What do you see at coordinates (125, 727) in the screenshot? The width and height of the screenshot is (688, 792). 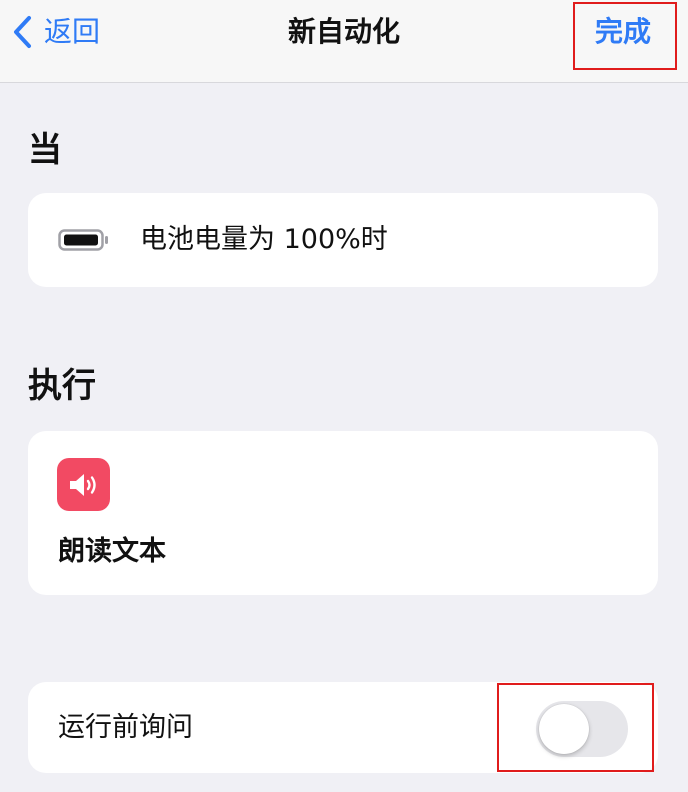 I see `ask-before-running-label: 运行前询问` at bounding box center [125, 727].